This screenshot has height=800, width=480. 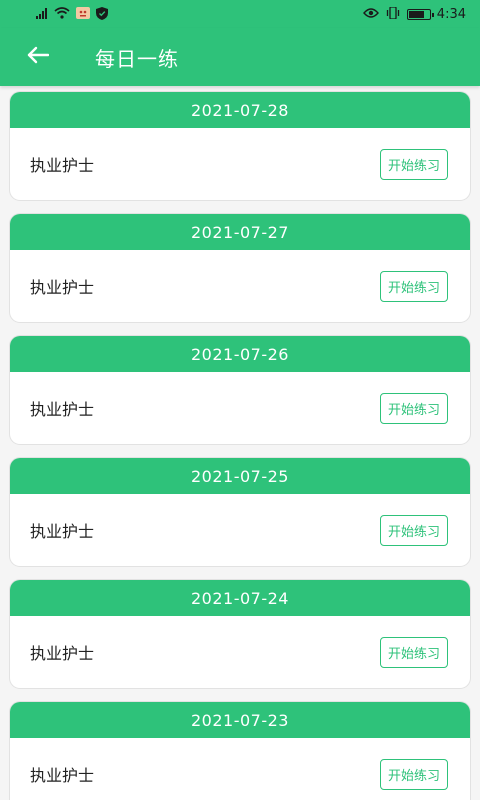 I want to click on status-bar: 4:34, so click(x=240, y=14).